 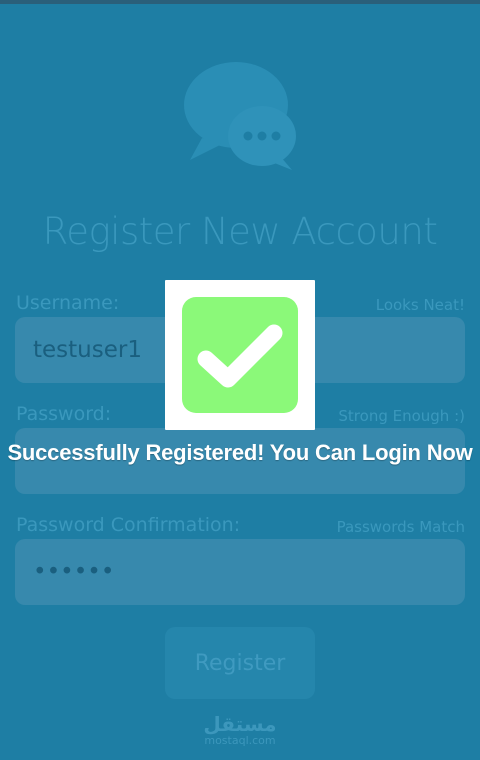 What do you see at coordinates (128, 525) in the screenshot?
I see `confirm-label: Password Confirmation:` at bounding box center [128, 525].